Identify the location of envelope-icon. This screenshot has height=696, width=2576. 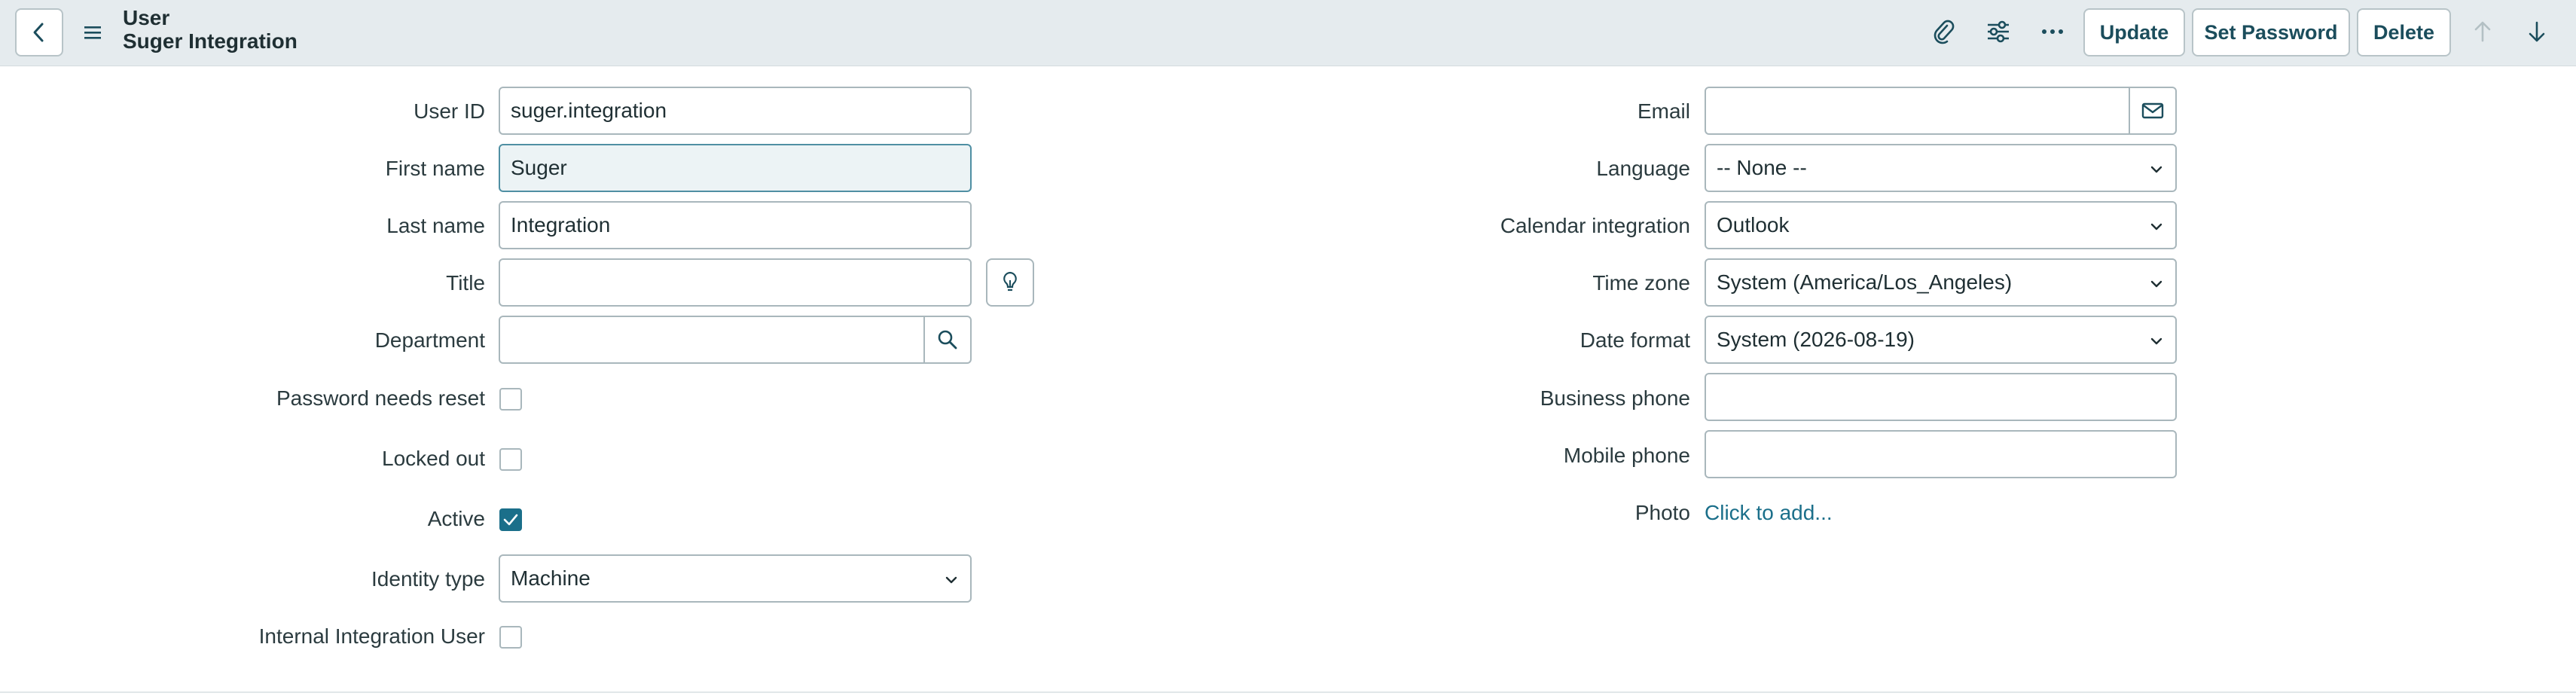
(2153, 111).